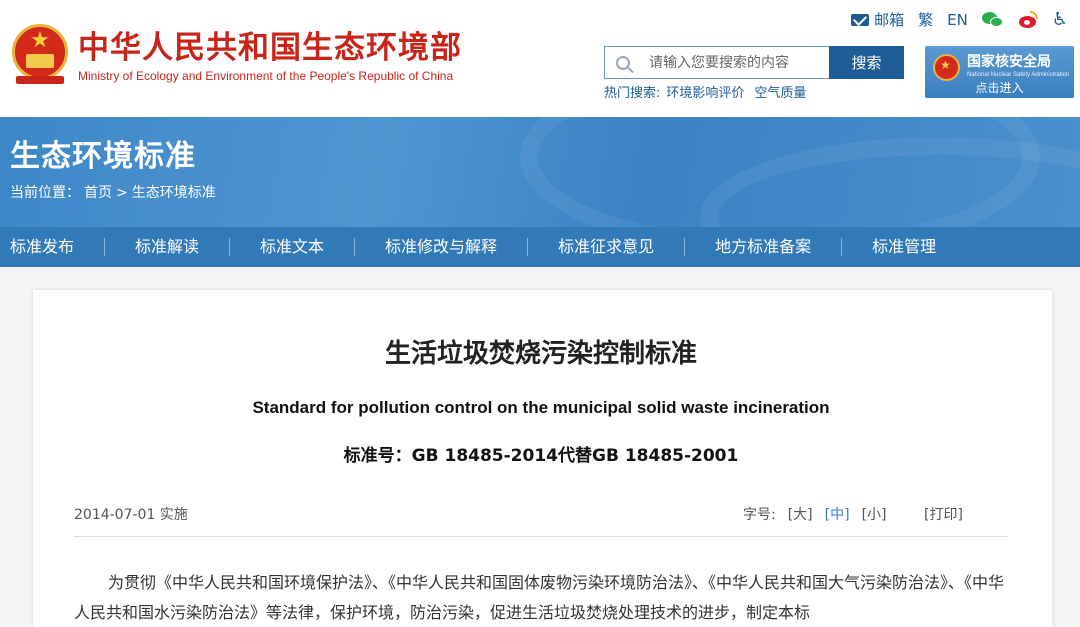 This screenshot has height=627, width=1080. Describe the element at coordinates (1018, 75) in the screenshot. I see `nnsa-name-en: National Nuclear Safety Administration` at that location.